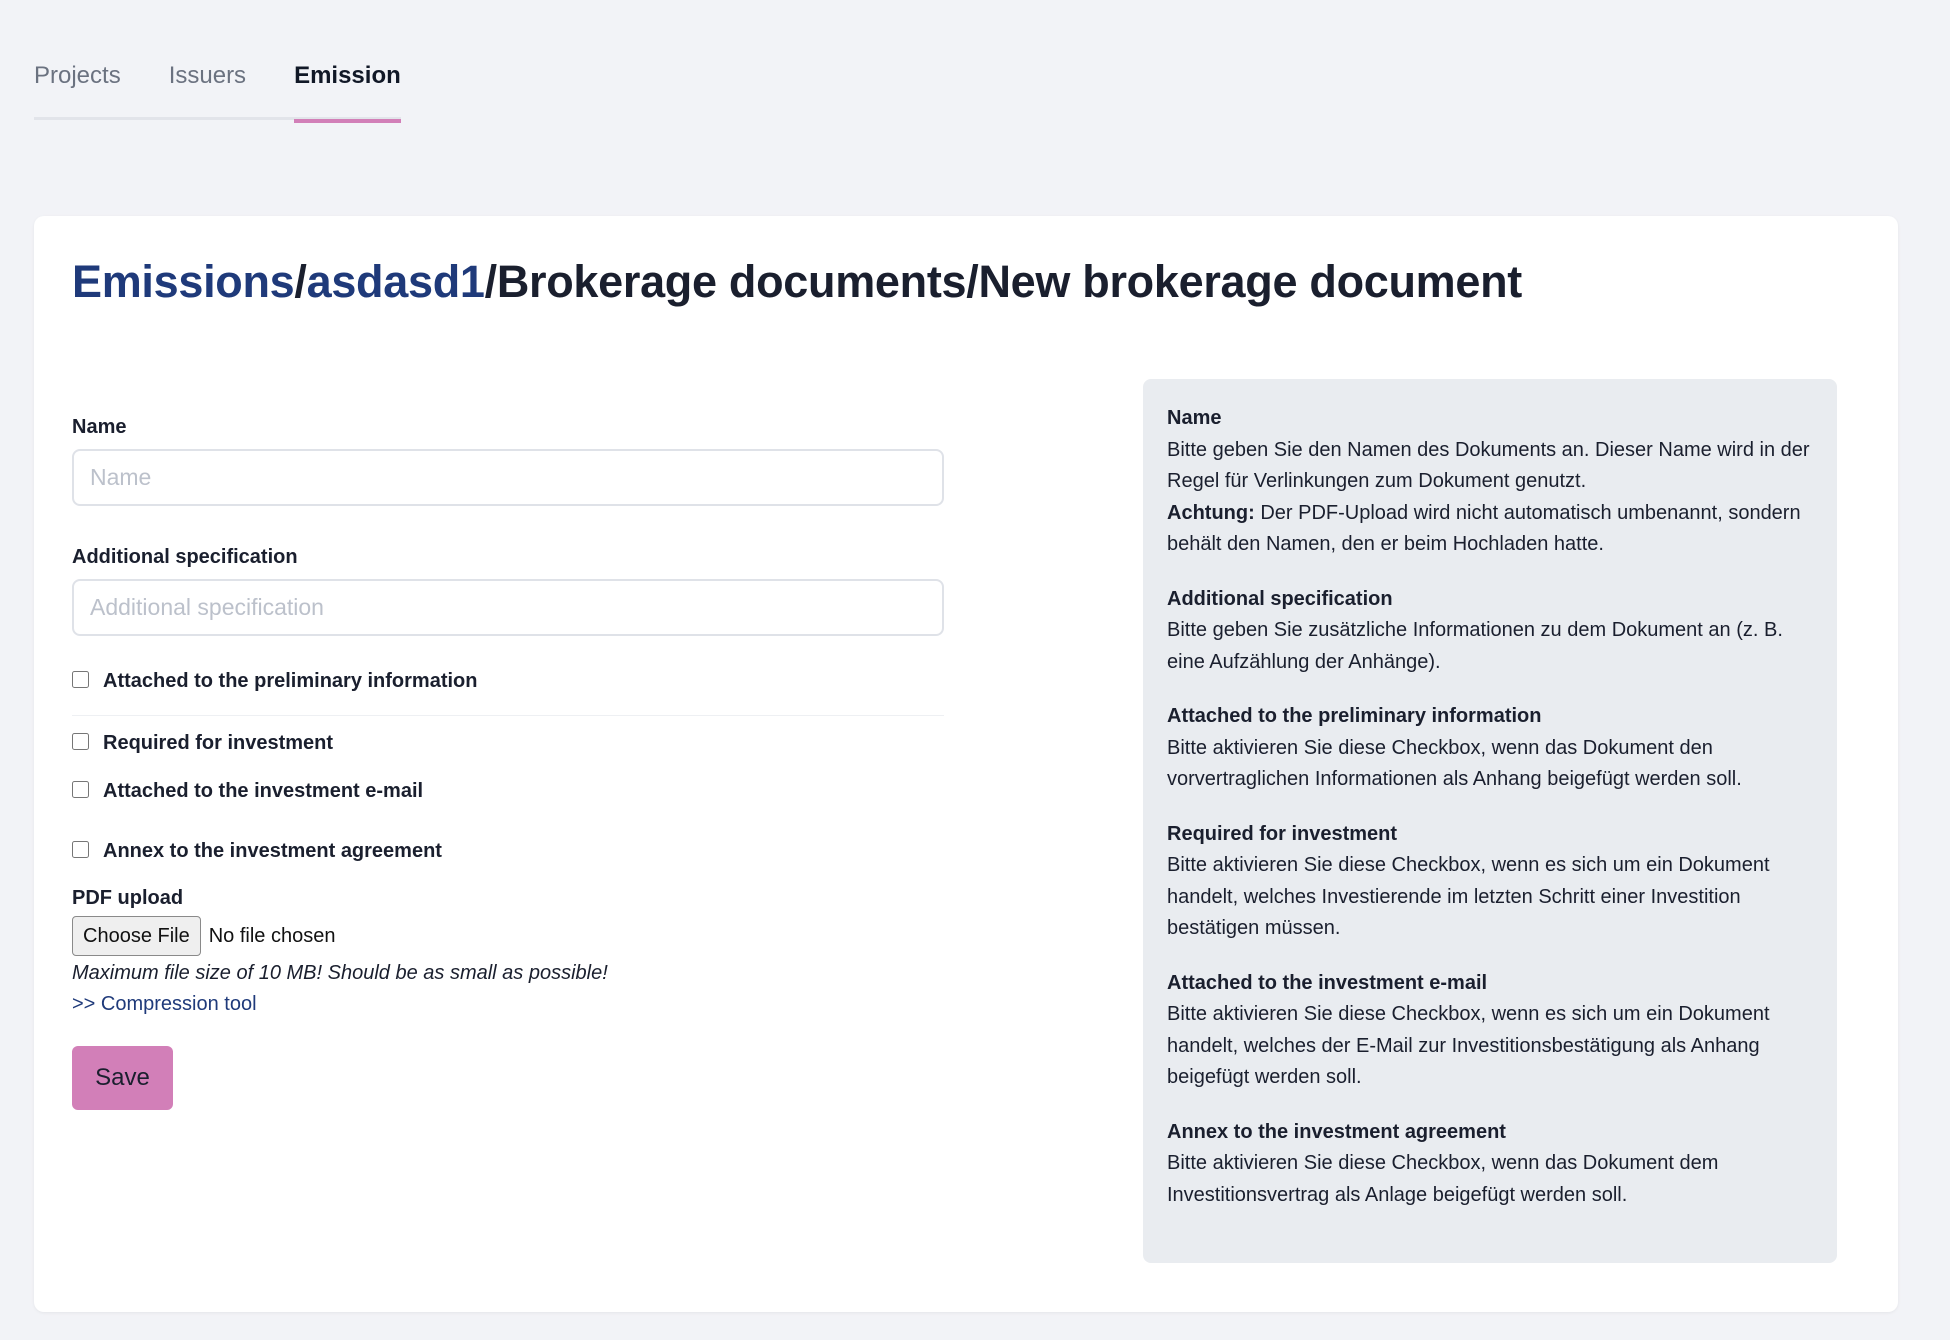 The width and height of the screenshot is (1950, 1340). Describe the element at coordinates (396, 281) in the screenshot. I see `breadcrumb-emission-link: asdasd1` at that location.